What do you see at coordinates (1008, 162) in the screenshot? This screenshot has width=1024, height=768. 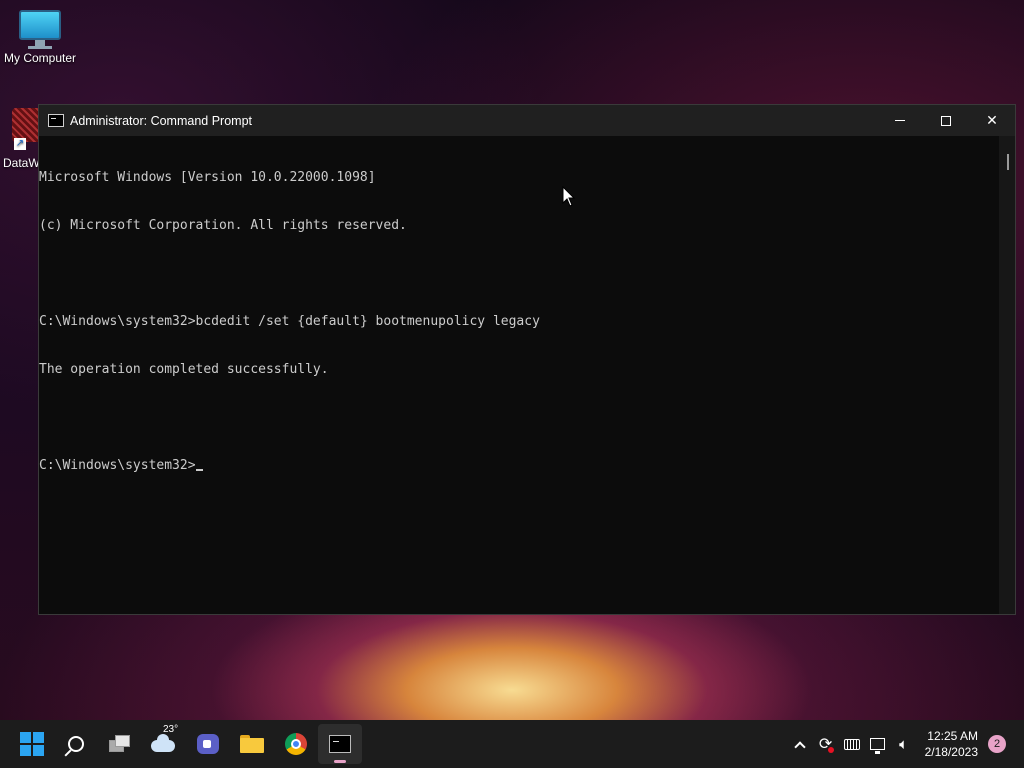 I see `scrollbar-thumb` at bounding box center [1008, 162].